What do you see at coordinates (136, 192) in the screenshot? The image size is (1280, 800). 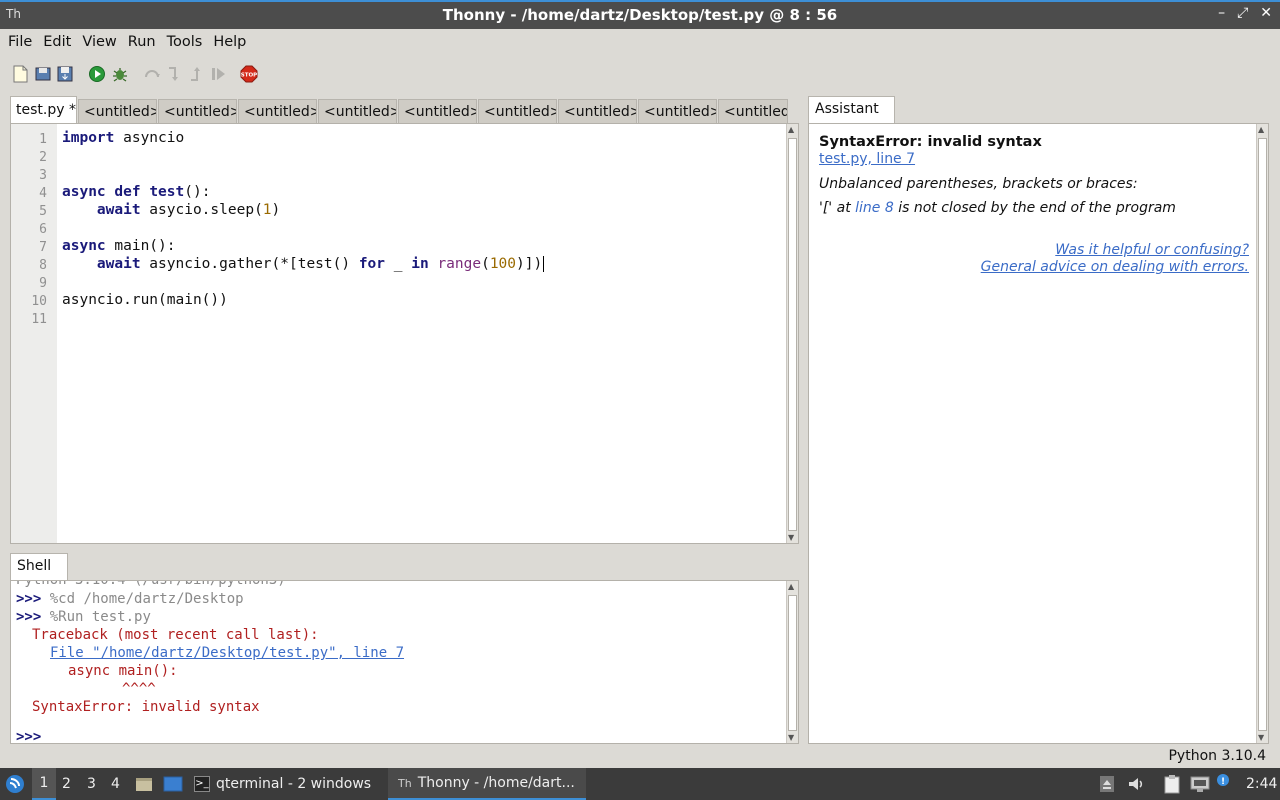 I see `code-line: async def test():` at bounding box center [136, 192].